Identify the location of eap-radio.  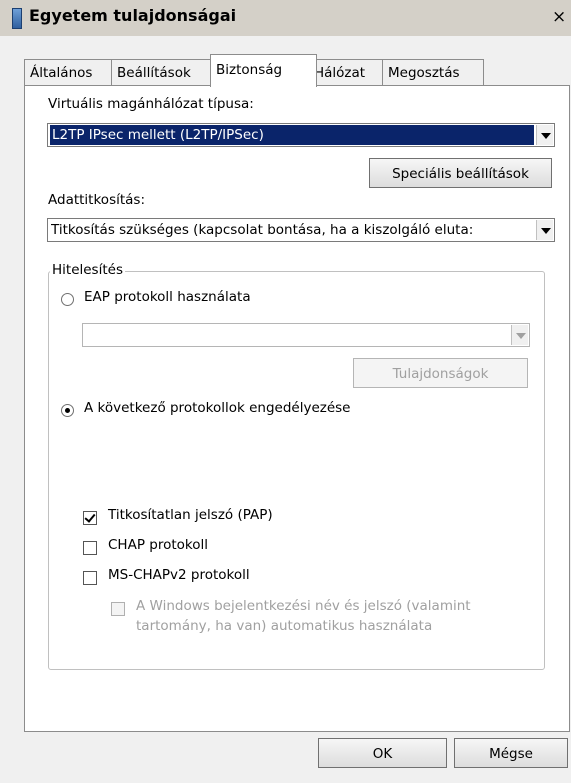
(67, 299).